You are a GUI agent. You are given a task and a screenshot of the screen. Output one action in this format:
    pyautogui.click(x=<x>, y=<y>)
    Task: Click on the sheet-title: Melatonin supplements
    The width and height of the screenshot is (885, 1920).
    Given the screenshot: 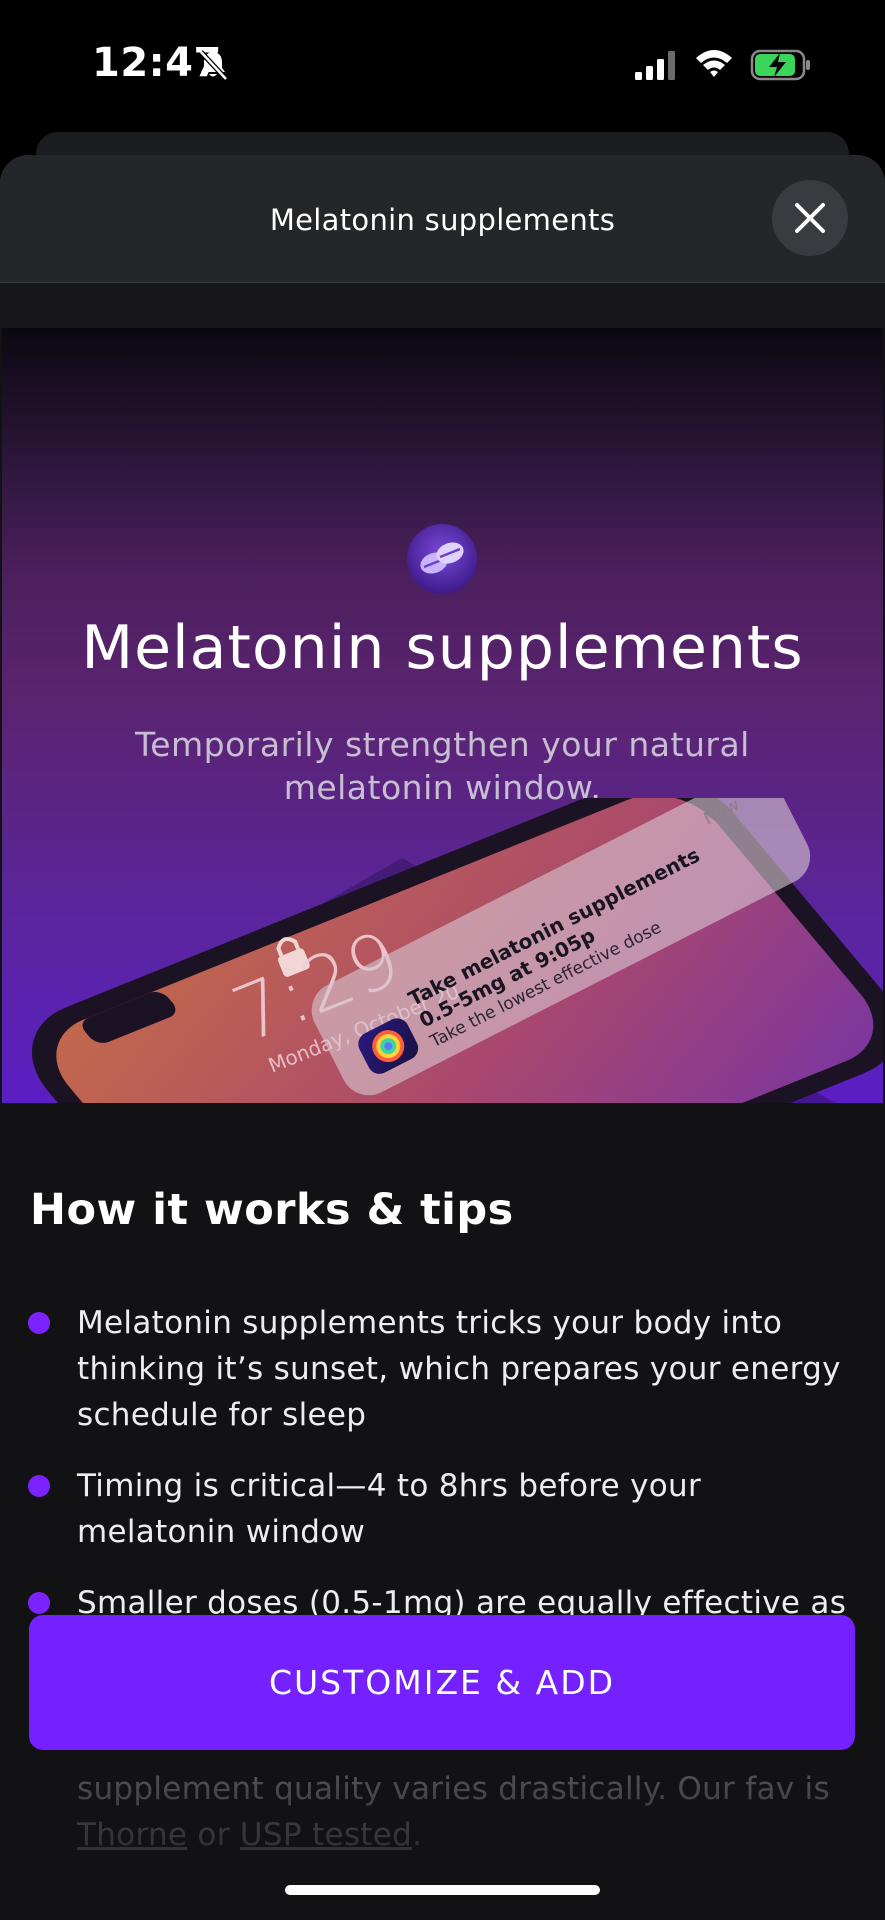 What is the action you would take?
    pyautogui.click(x=442, y=220)
    